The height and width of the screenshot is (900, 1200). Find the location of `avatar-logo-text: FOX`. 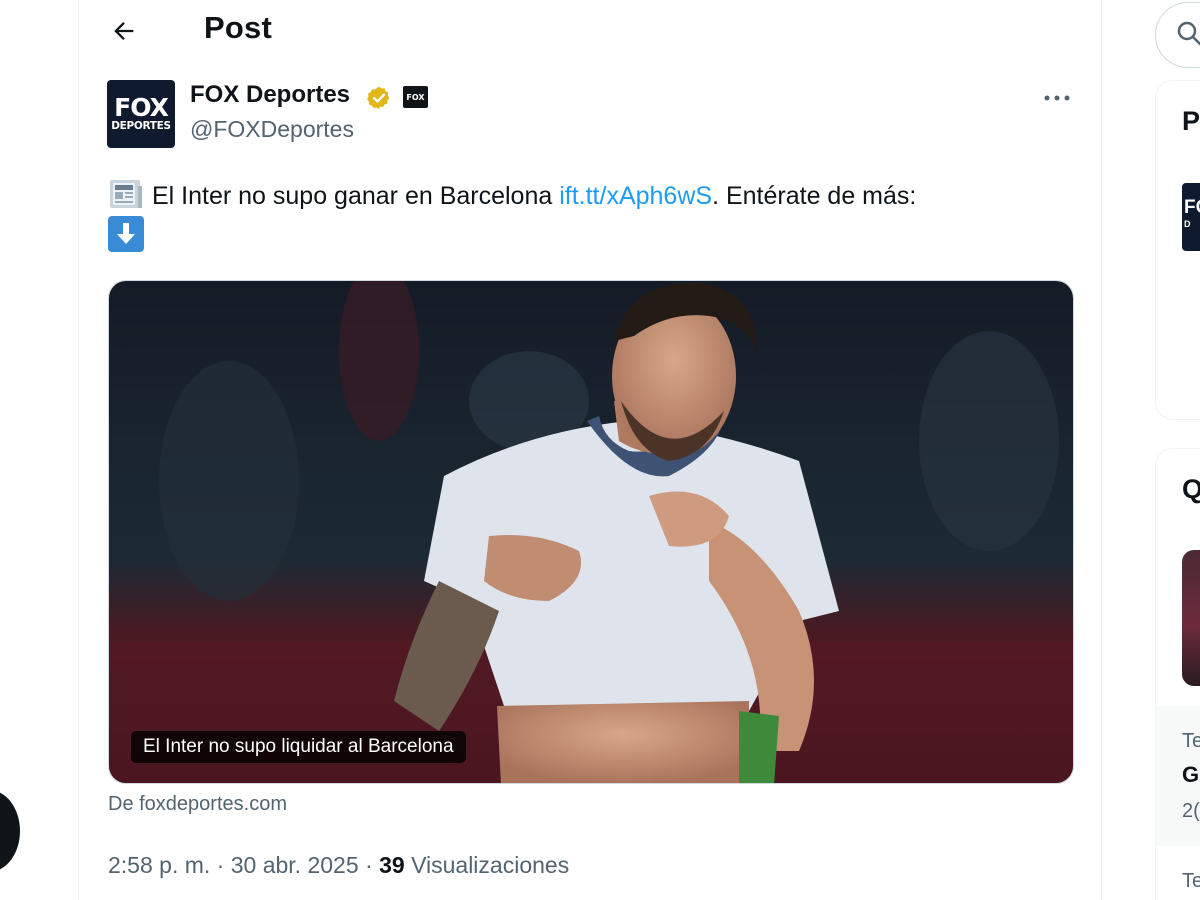

avatar-logo-text: FOX is located at coordinates (141, 107).